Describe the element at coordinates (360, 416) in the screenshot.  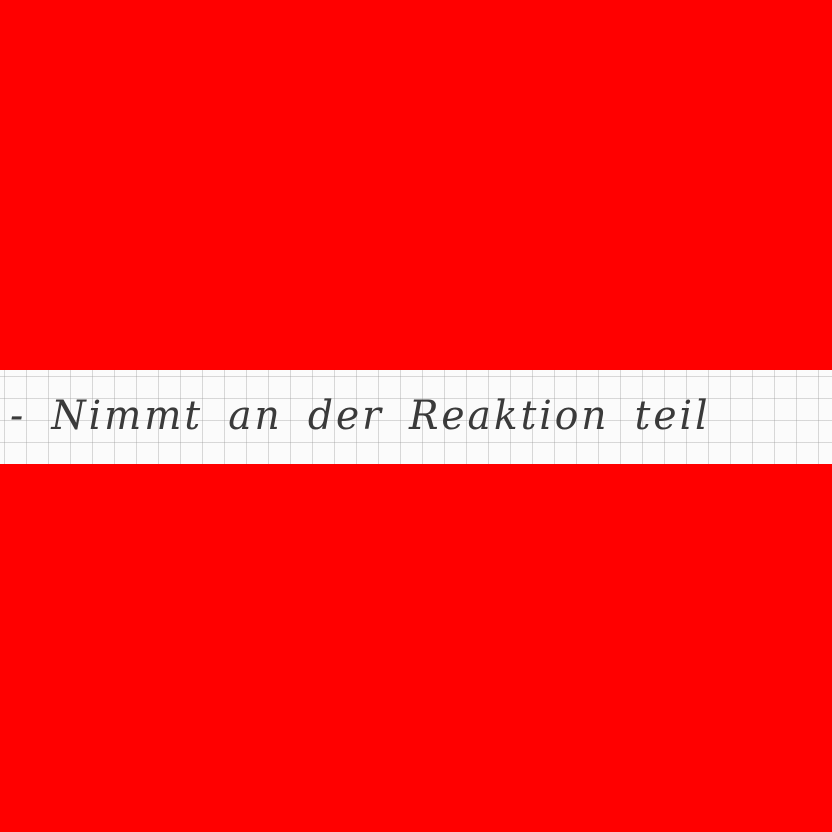
I see `handwritten-note: - Nimmt an der Reaktion teil` at that location.